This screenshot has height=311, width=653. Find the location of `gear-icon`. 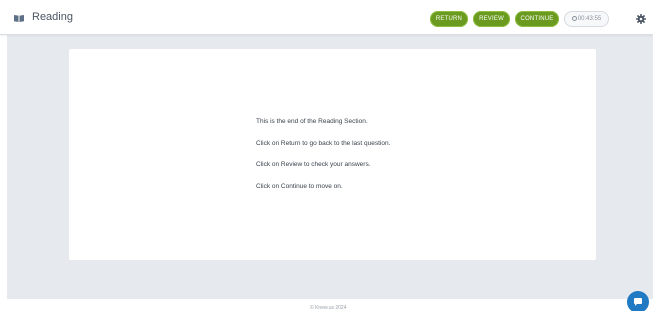

gear-icon is located at coordinates (641, 19).